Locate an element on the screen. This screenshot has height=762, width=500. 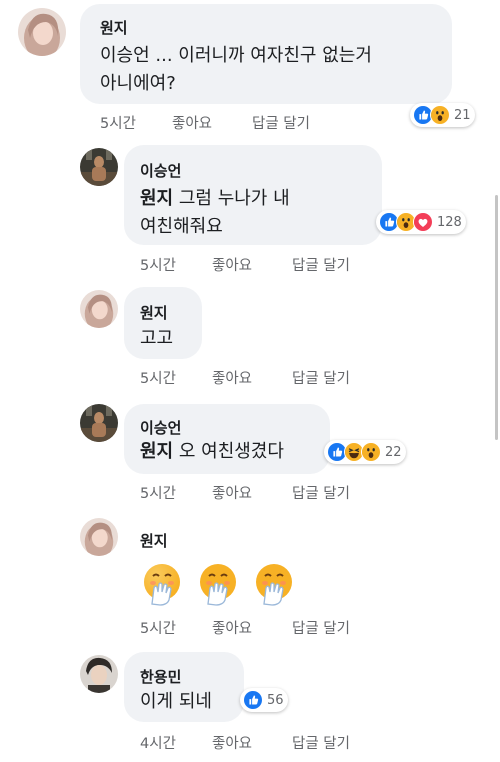
comment-text: 여친해줘요 is located at coordinates (181, 226).